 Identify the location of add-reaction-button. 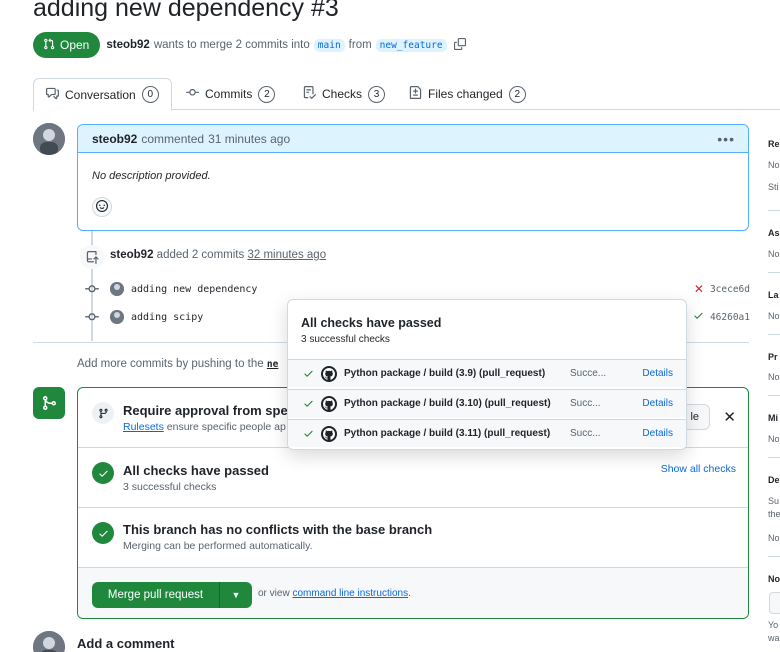
(102, 207).